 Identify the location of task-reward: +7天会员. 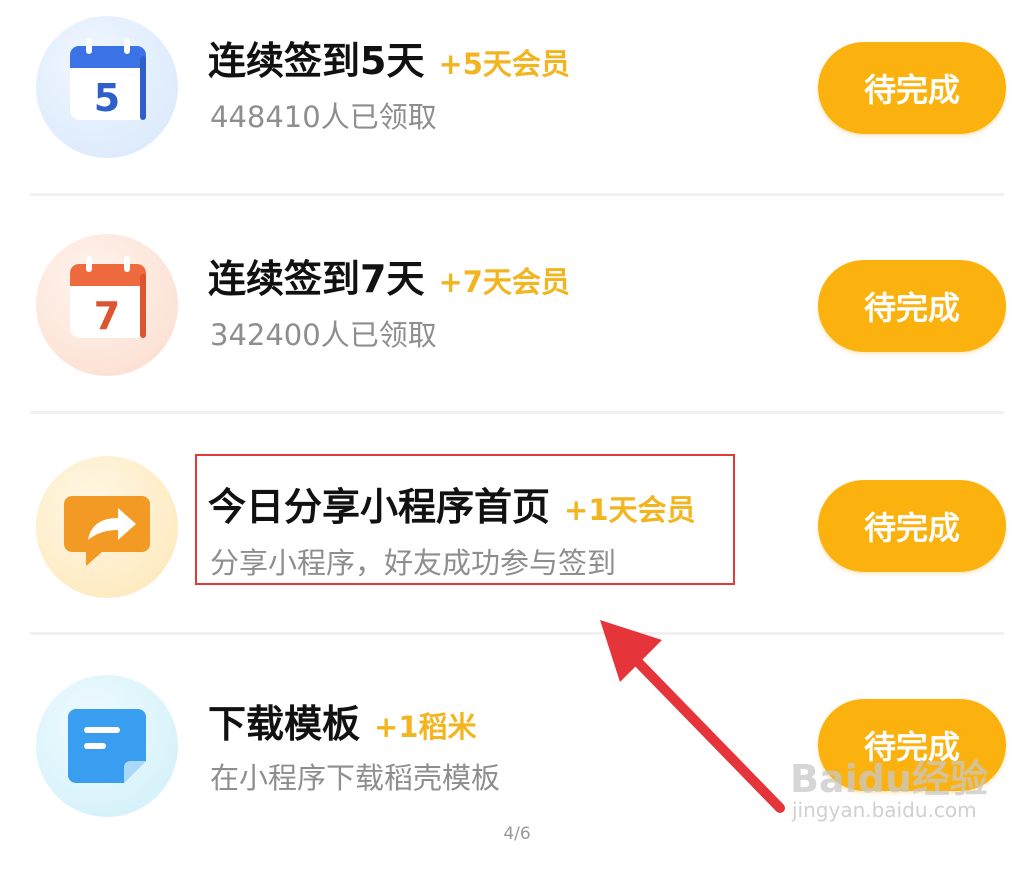
(504, 282).